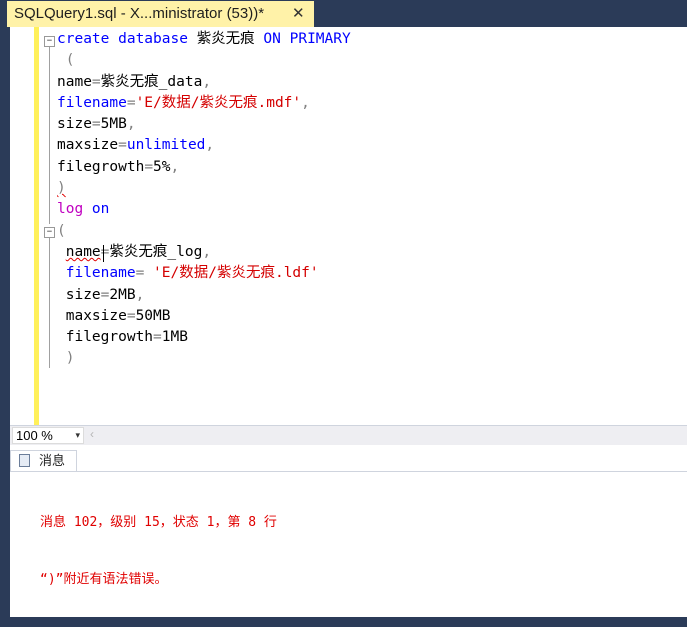  I want to click on code-line: create database 紫炎无痕 ON PRIMARY, so click(204, 39).